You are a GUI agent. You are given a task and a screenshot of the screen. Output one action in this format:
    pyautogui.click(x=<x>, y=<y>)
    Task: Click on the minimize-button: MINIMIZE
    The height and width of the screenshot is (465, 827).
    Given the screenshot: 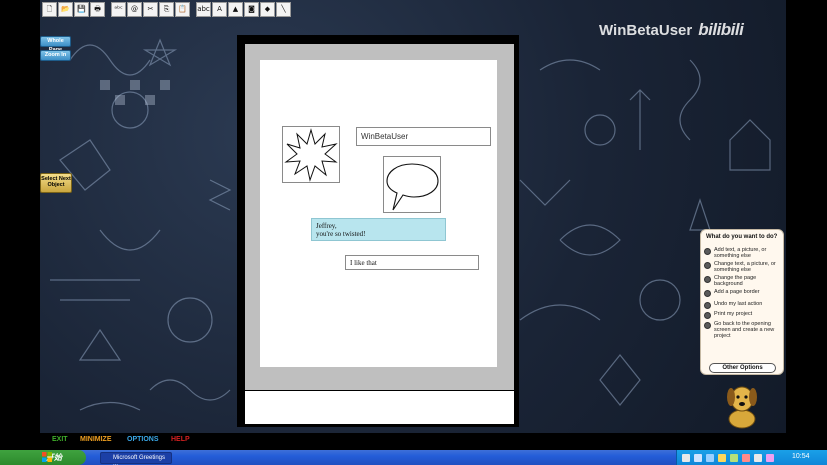 What is the action you would take?
    pyautogui.click(x=96, y=439)
    